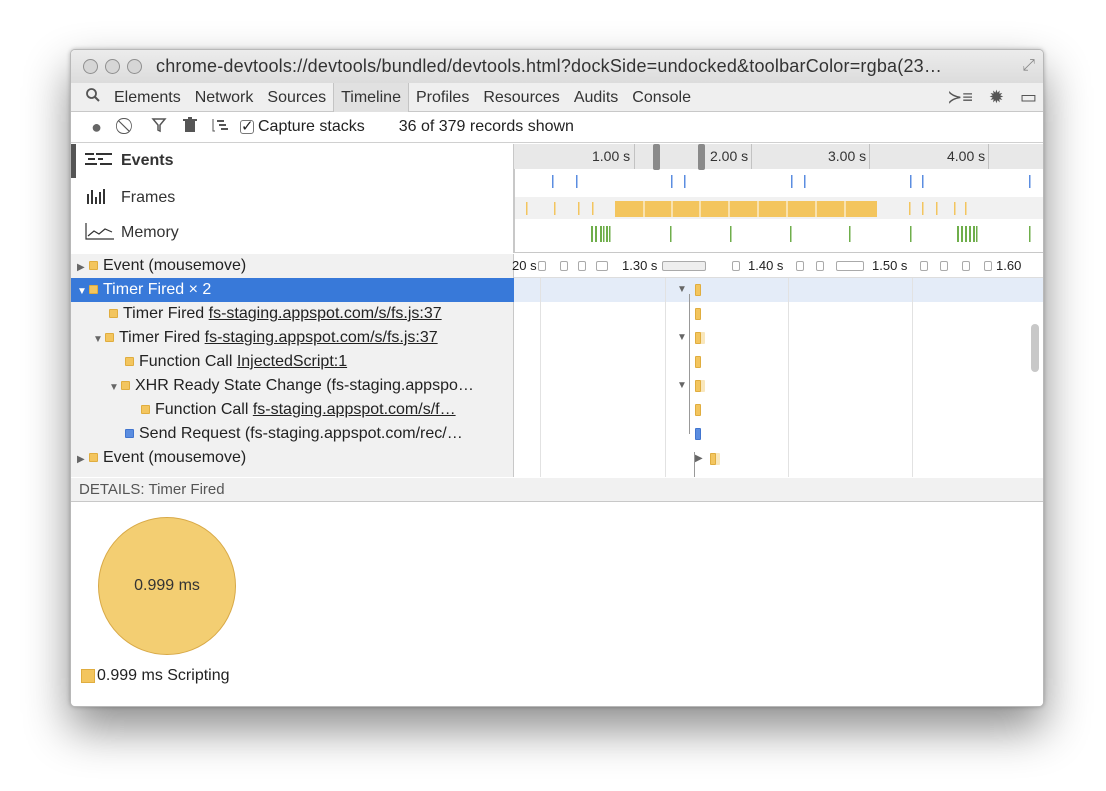 This screenshot has height=791, width=1106. I want to click on overview-mode-list: Events Frames Memory, so click(292, 198).